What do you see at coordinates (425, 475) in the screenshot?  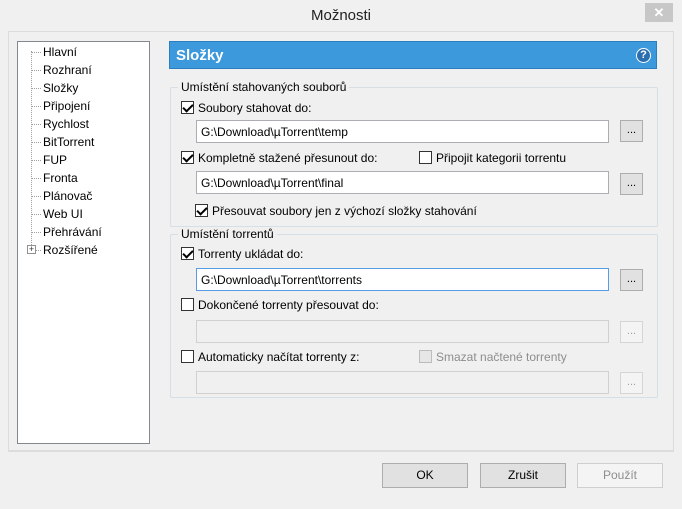 I see `ok-button: OK` at bounding box center [425, 475].